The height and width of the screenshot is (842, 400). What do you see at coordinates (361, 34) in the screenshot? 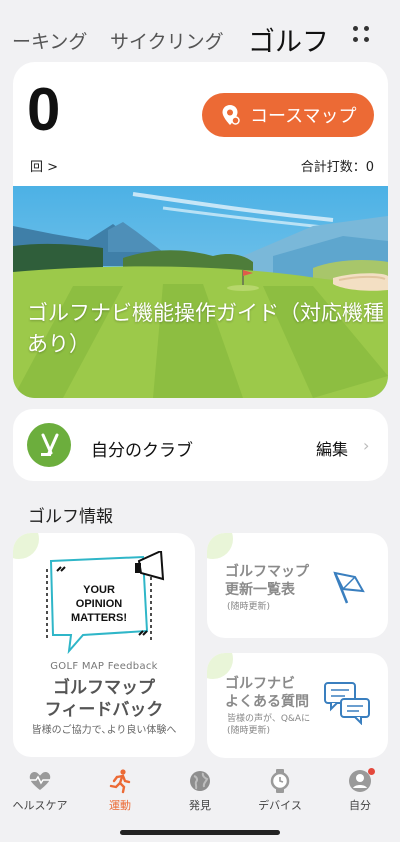
I see `more-options-icon` at bounding box center [361, 34].